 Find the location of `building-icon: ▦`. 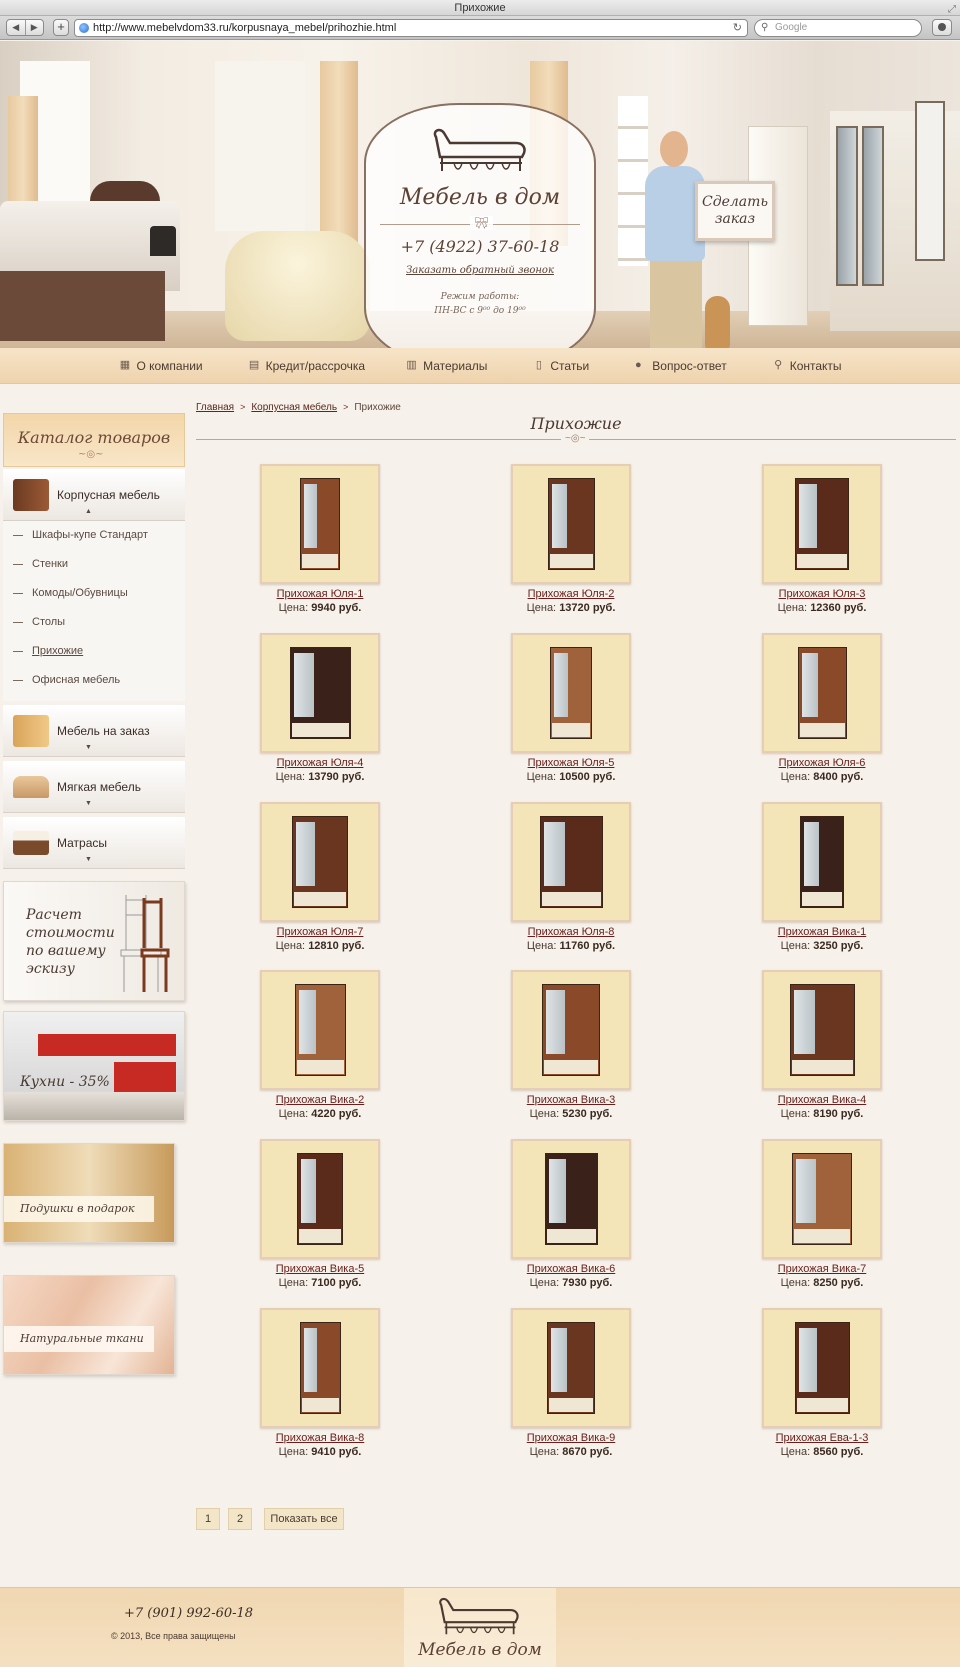

building-icon: ▦ is located at coordinates (125, 365).